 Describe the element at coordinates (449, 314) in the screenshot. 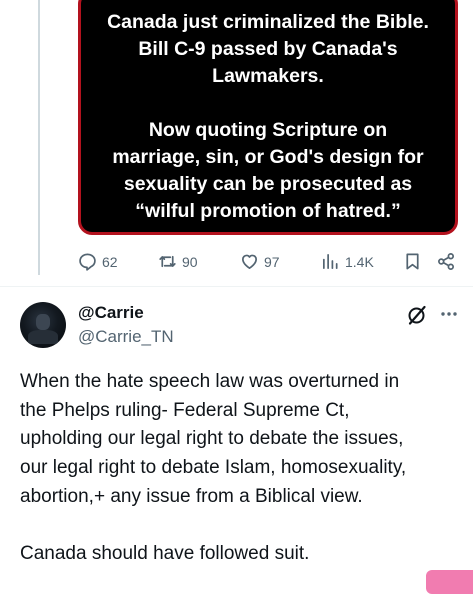

I see `more-icon` at that location.